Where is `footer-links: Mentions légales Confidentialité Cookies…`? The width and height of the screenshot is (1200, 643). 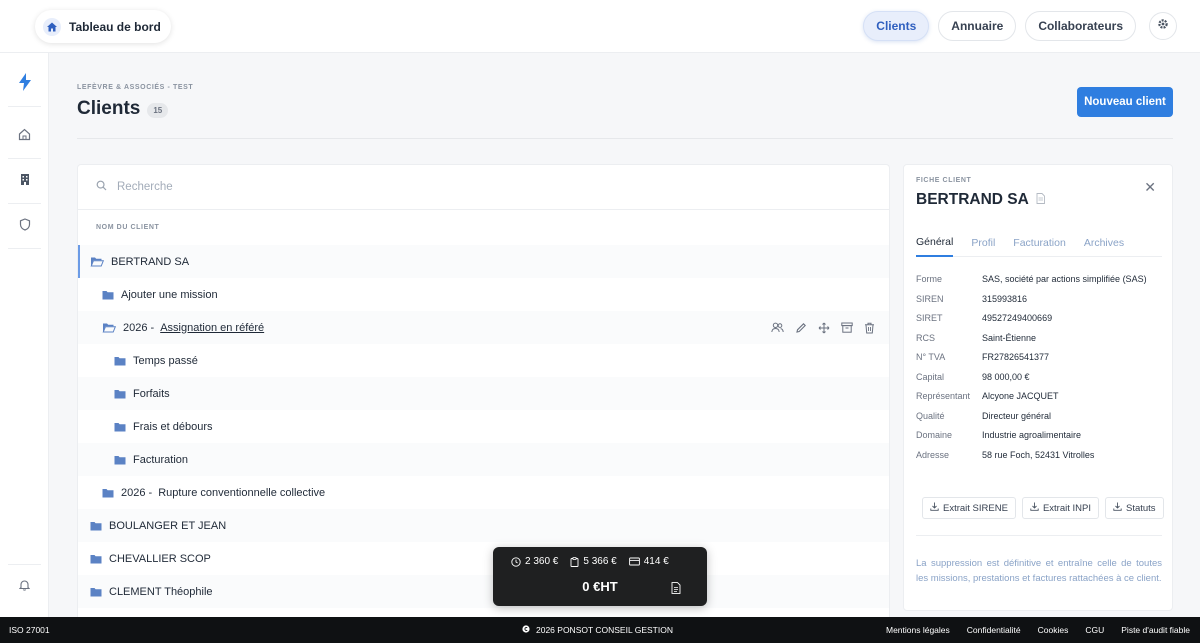 footer-links: Mentions légales Confidentialité Cookies… is located at coordinates (1038, 630).